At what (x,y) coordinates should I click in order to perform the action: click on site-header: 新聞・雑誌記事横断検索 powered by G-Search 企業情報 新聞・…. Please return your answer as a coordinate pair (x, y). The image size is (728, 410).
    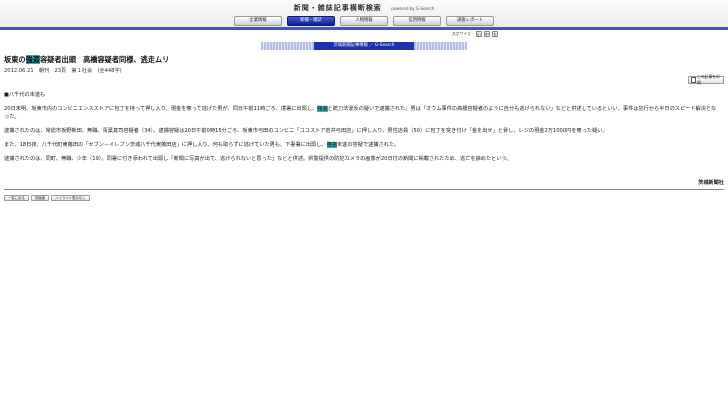
    Looking at the image, I should click on (364, 15).